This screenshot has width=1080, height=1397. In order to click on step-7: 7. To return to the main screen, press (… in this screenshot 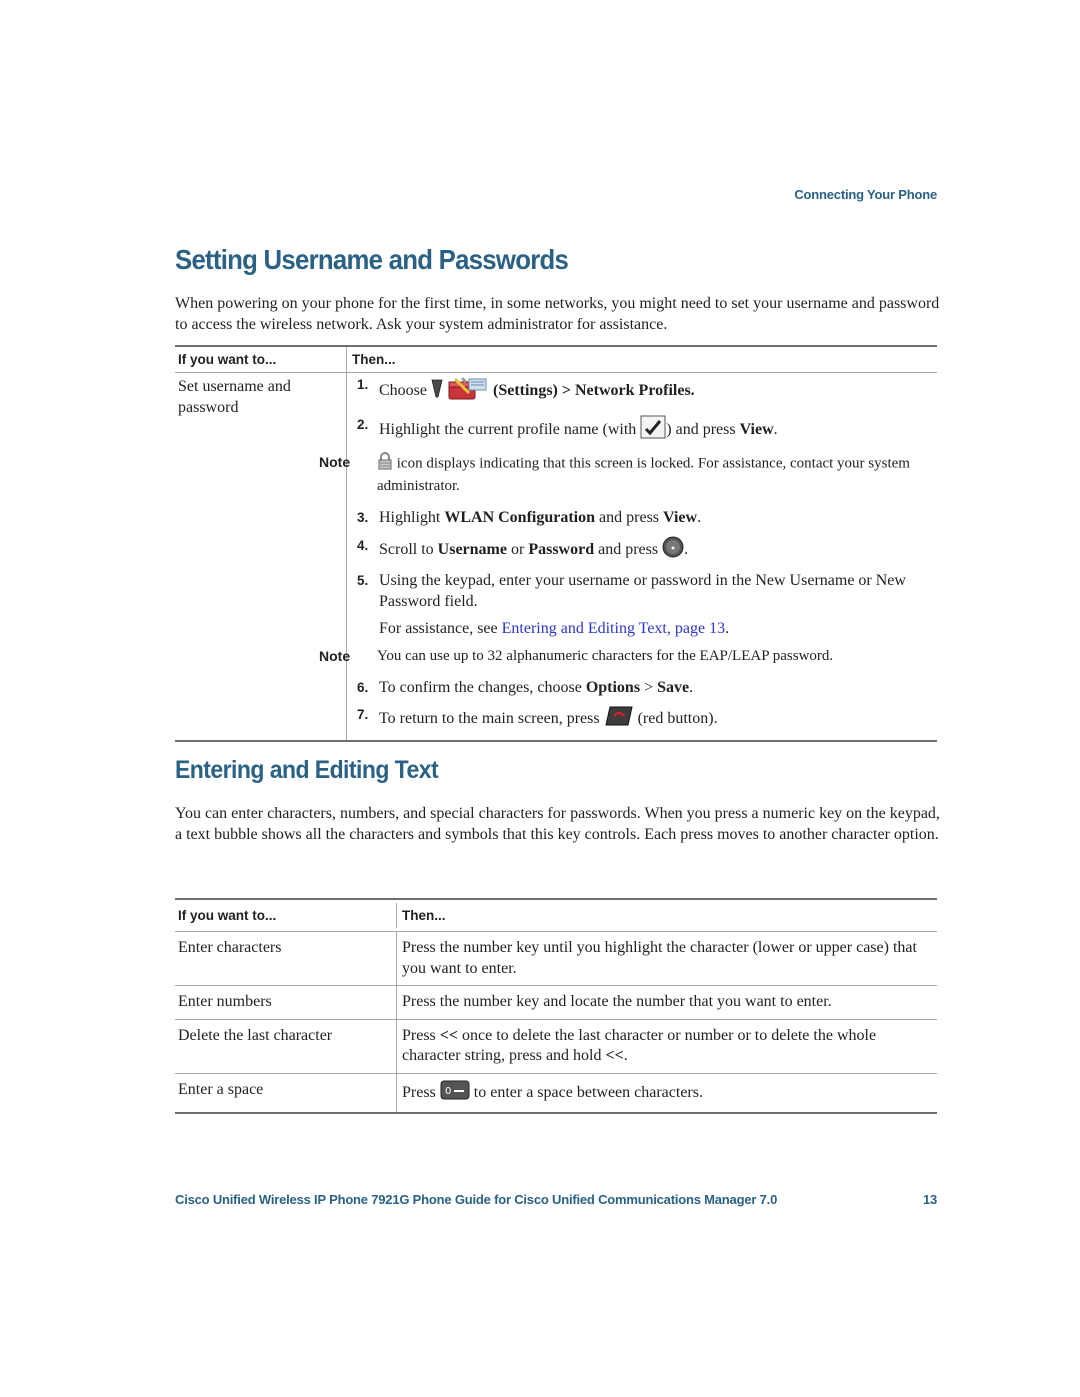, I will do `click(643, 719)`.